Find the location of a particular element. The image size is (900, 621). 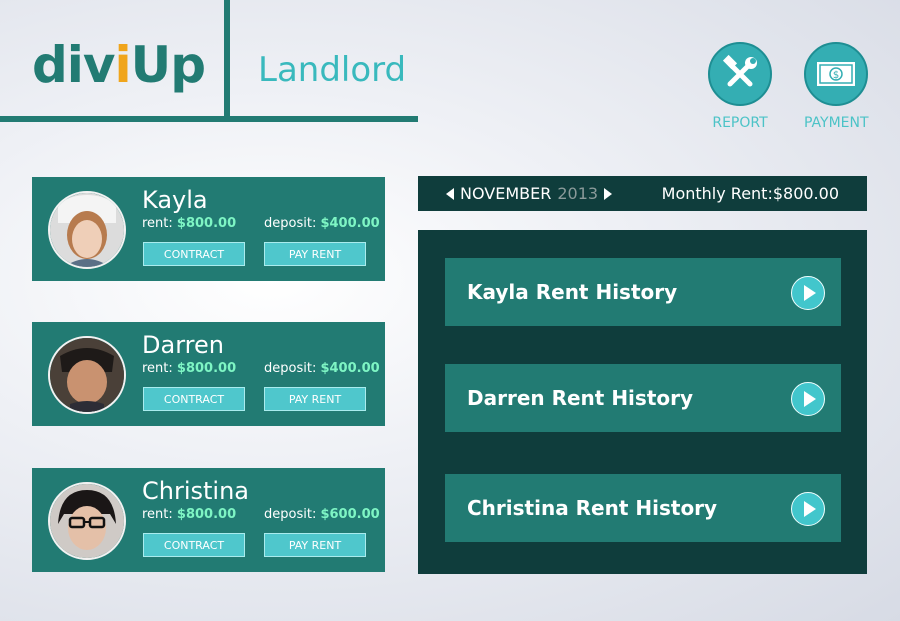

rent-history-item-darren: Darren Rent History is located at coordinates (643, 398).